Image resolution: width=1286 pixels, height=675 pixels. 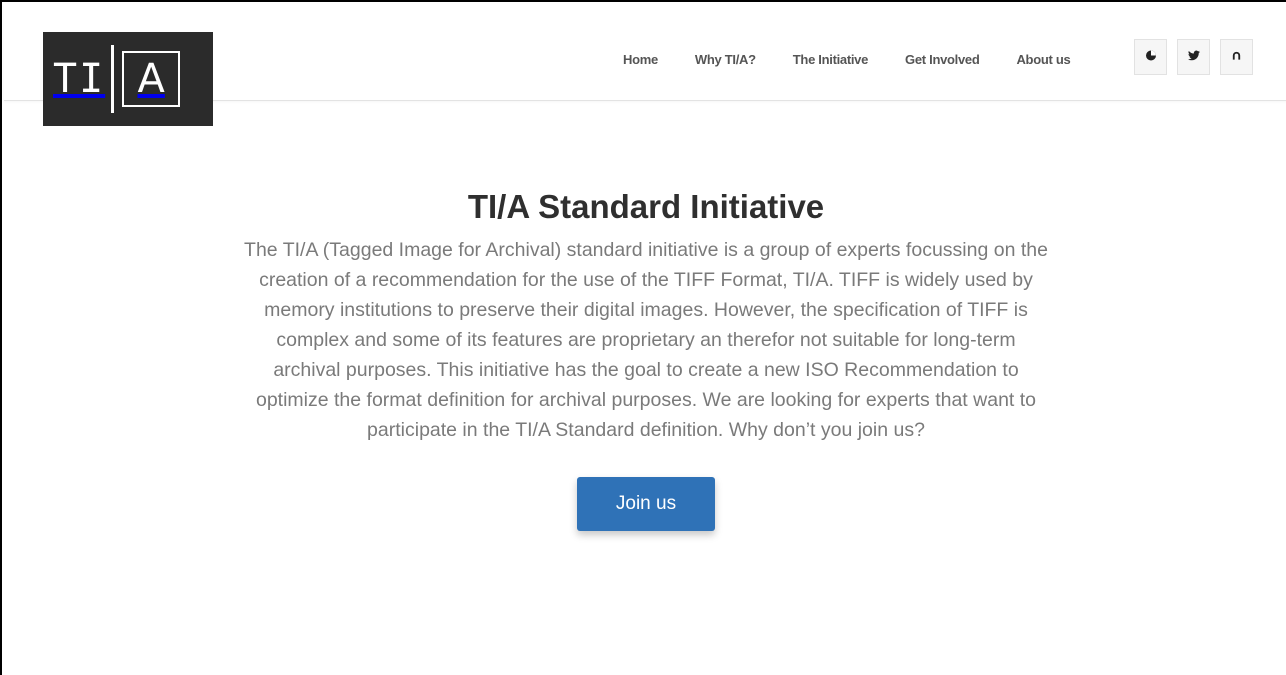 What do you see at coordinates (942, 59) in the screenshot?
I see `nav-get-involved: Get Involved` at bounding box center [942, 59].